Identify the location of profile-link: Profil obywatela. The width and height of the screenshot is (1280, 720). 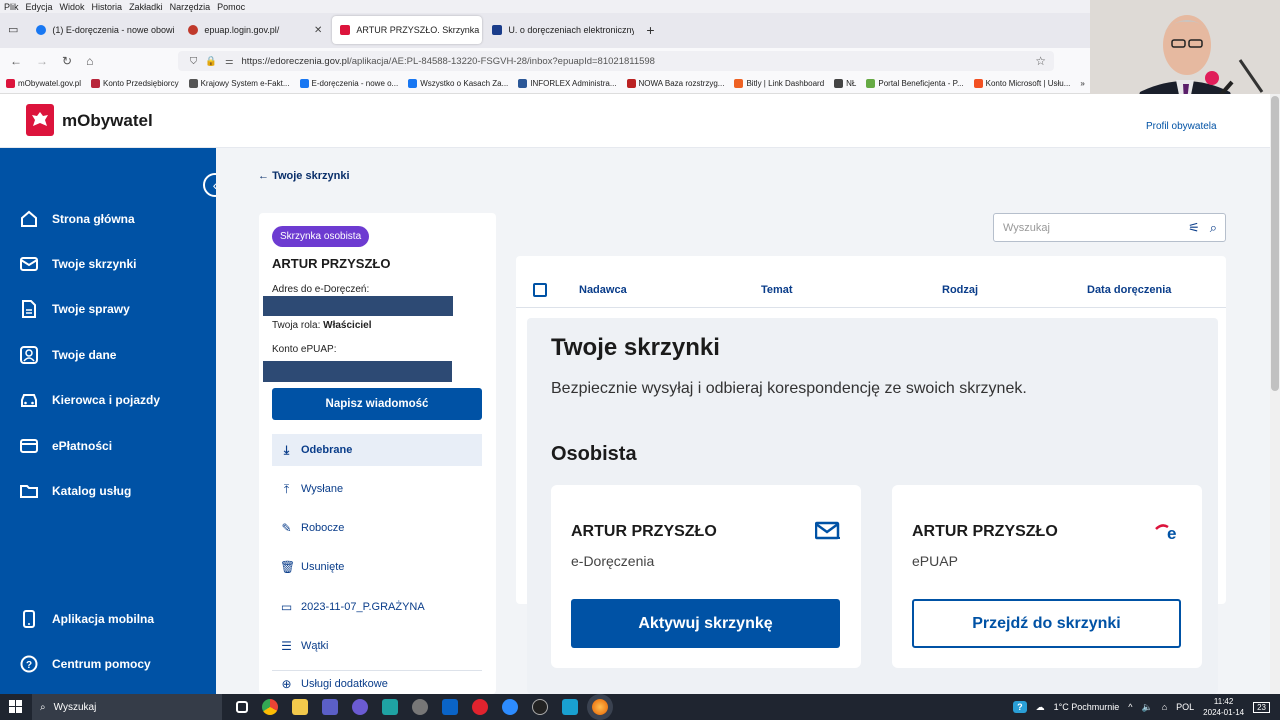
(1181, 126).